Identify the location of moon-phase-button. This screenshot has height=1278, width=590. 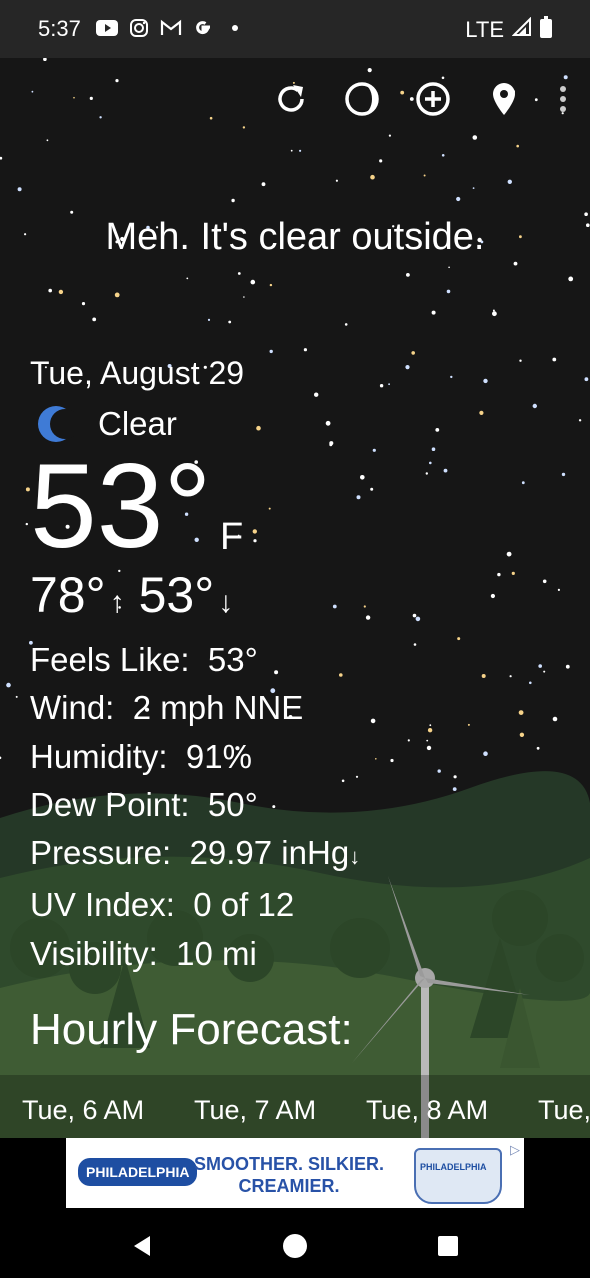
(362, 99).